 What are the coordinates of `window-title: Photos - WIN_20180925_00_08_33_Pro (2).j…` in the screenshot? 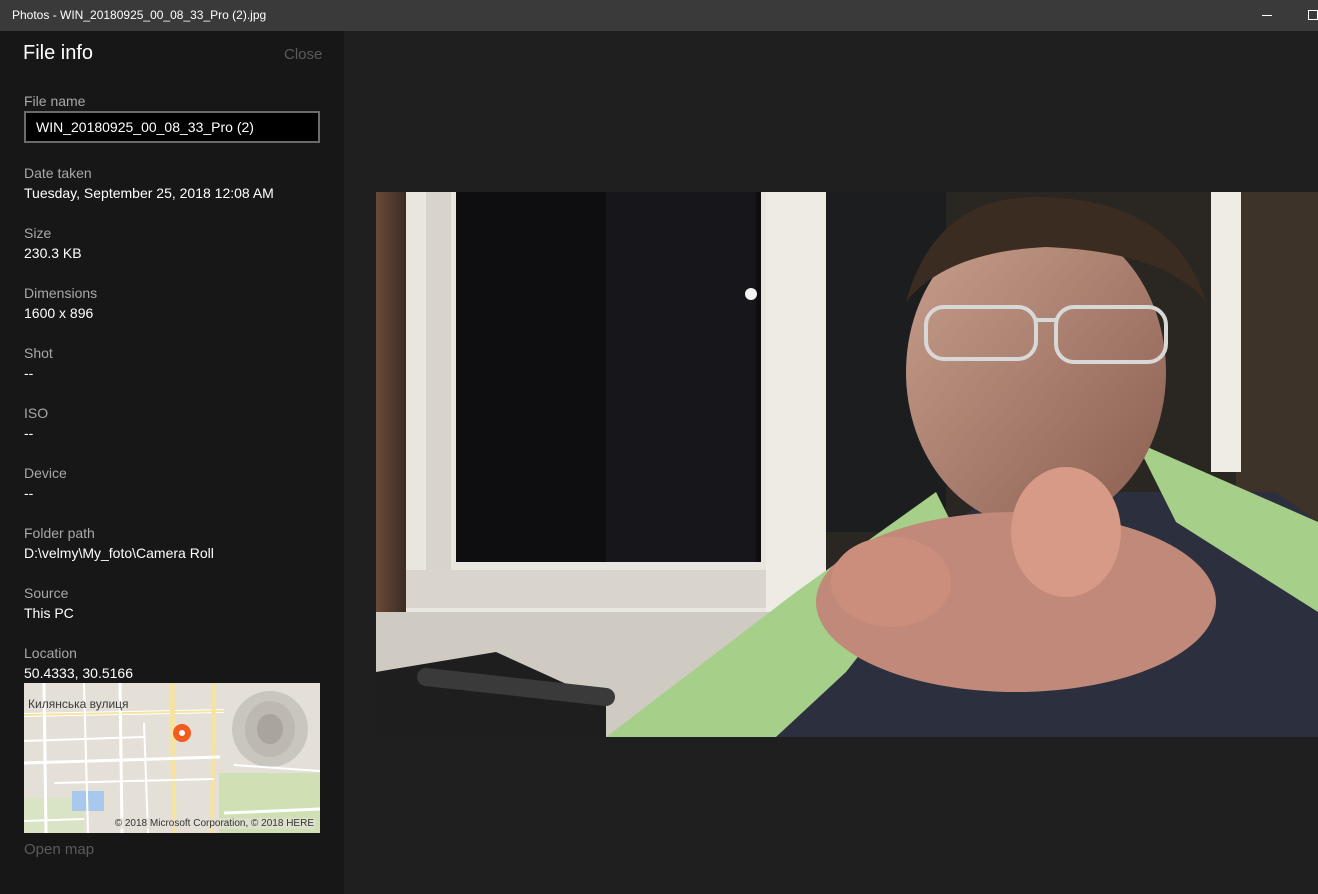 It's located at (139, 15).